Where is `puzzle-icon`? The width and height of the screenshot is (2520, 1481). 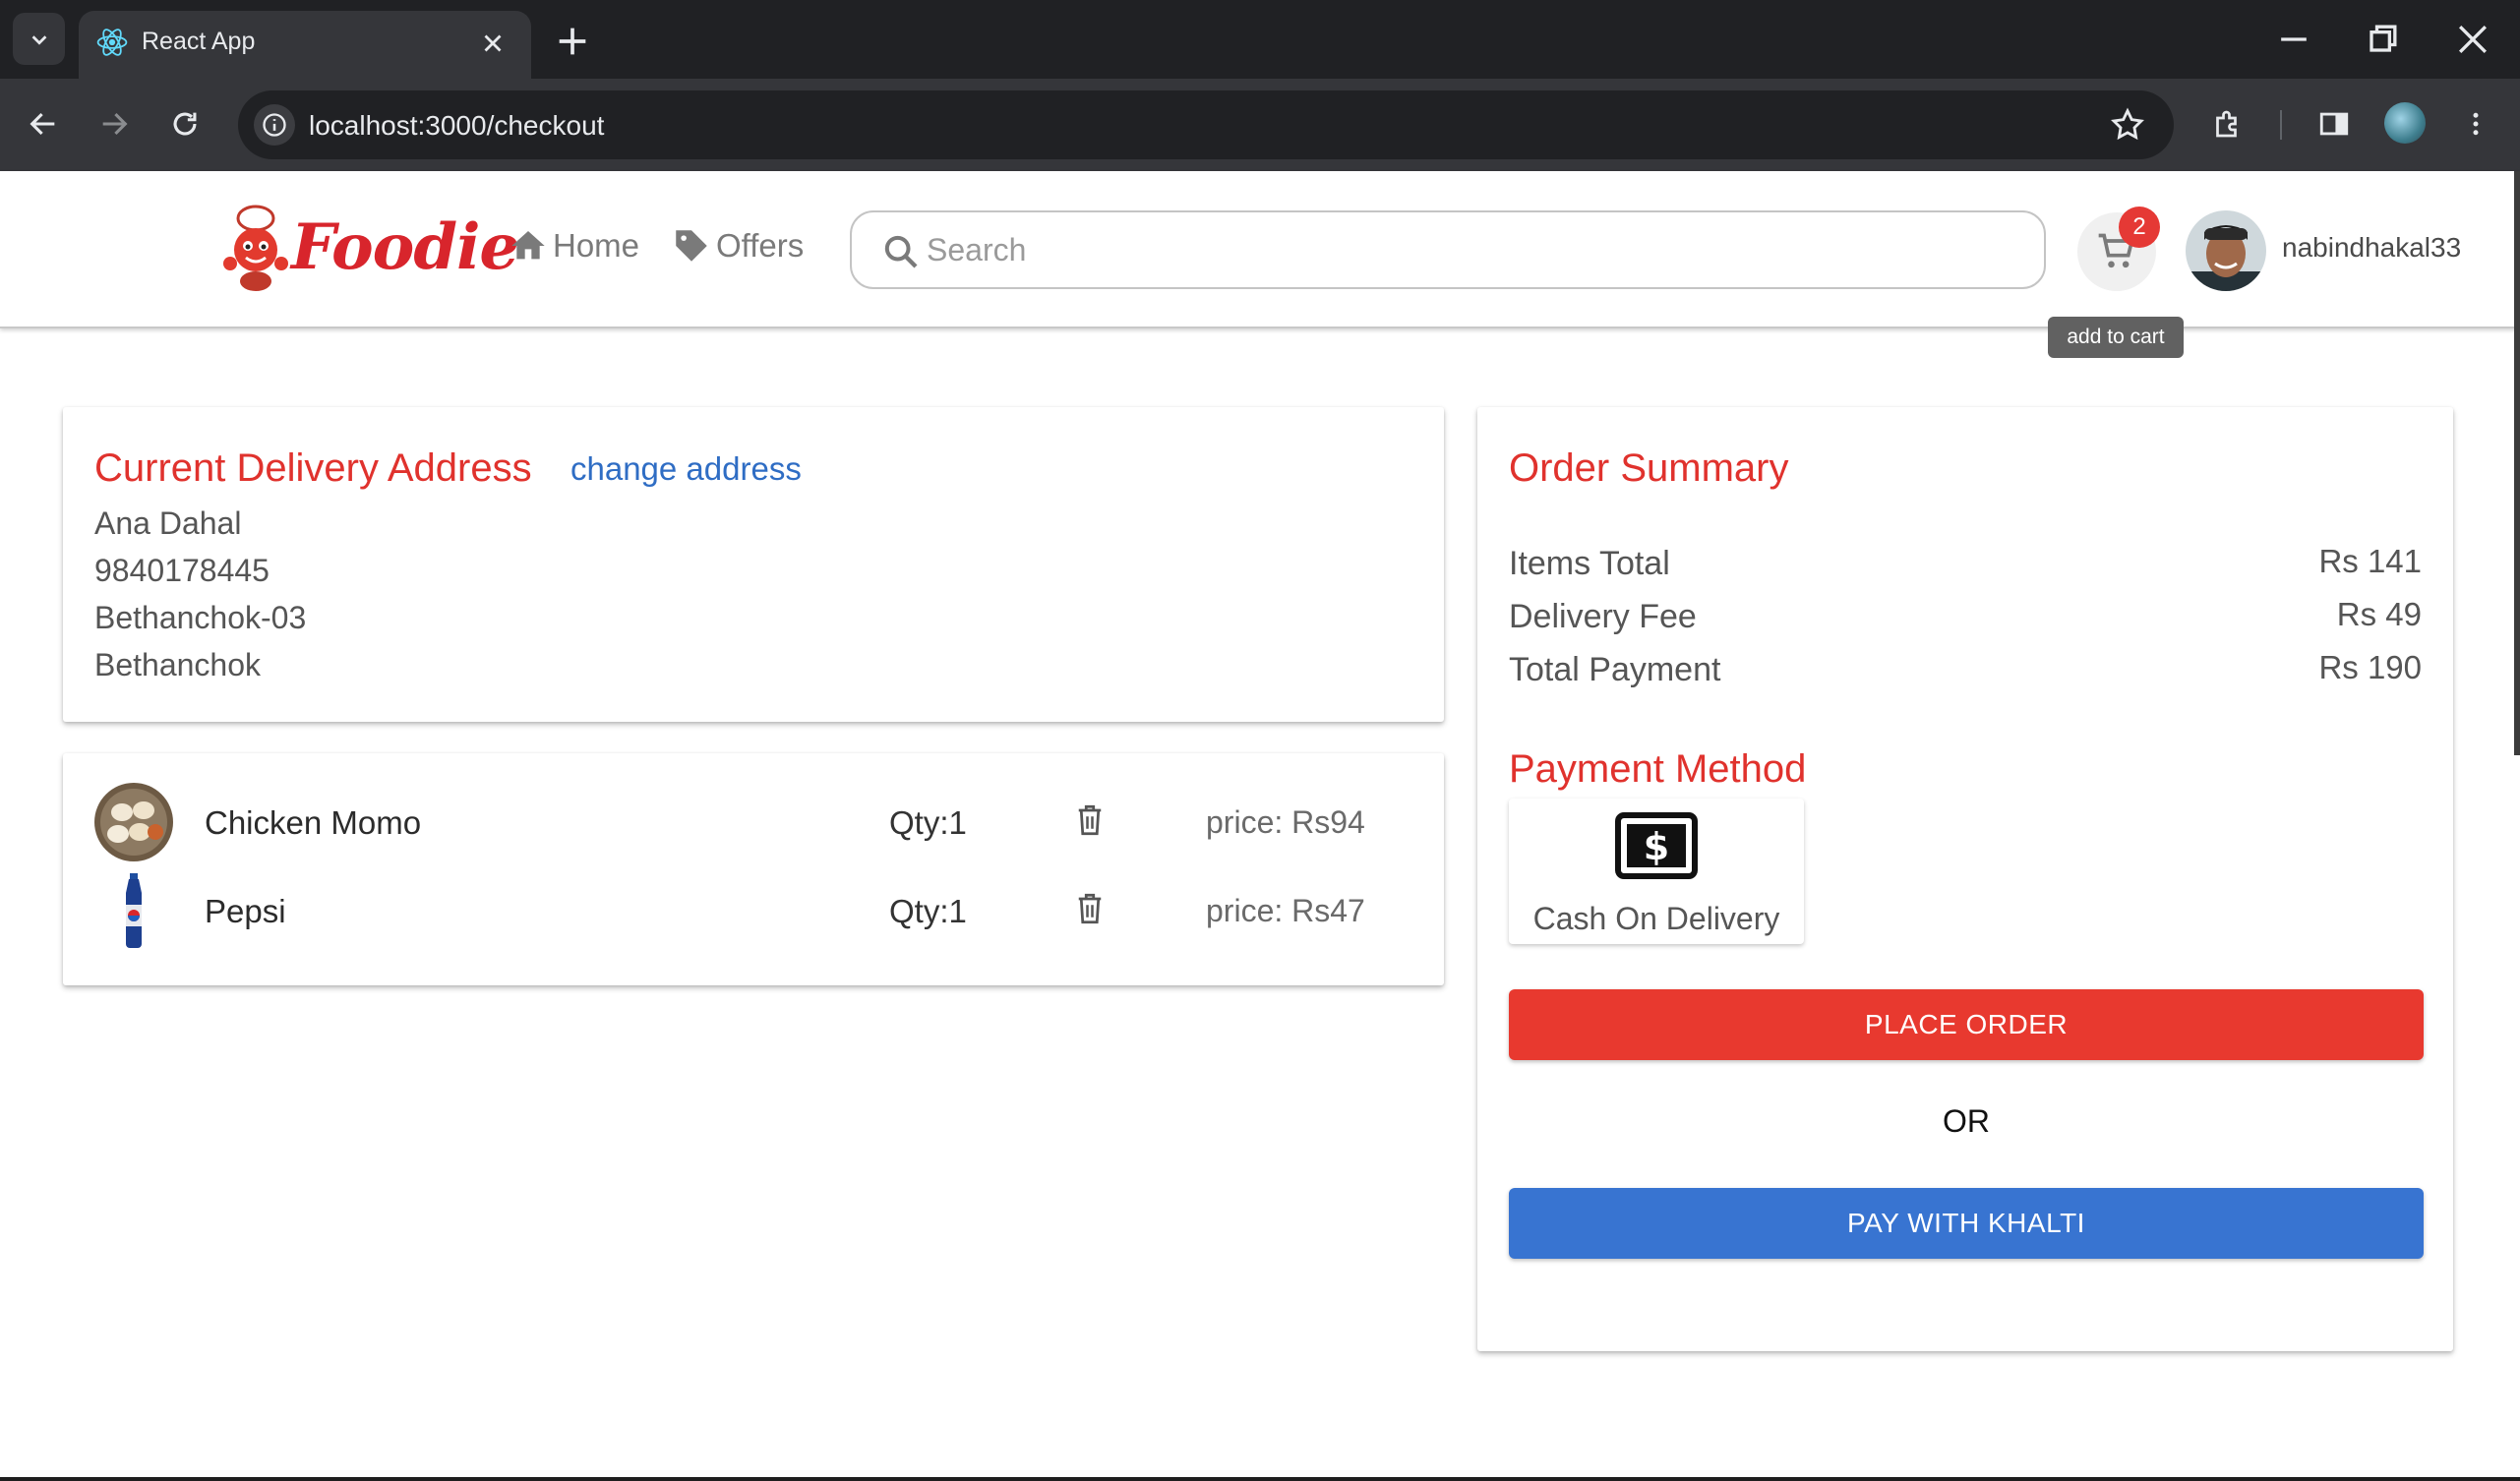
puzzle-icon is located at coordinates (2226, 124).